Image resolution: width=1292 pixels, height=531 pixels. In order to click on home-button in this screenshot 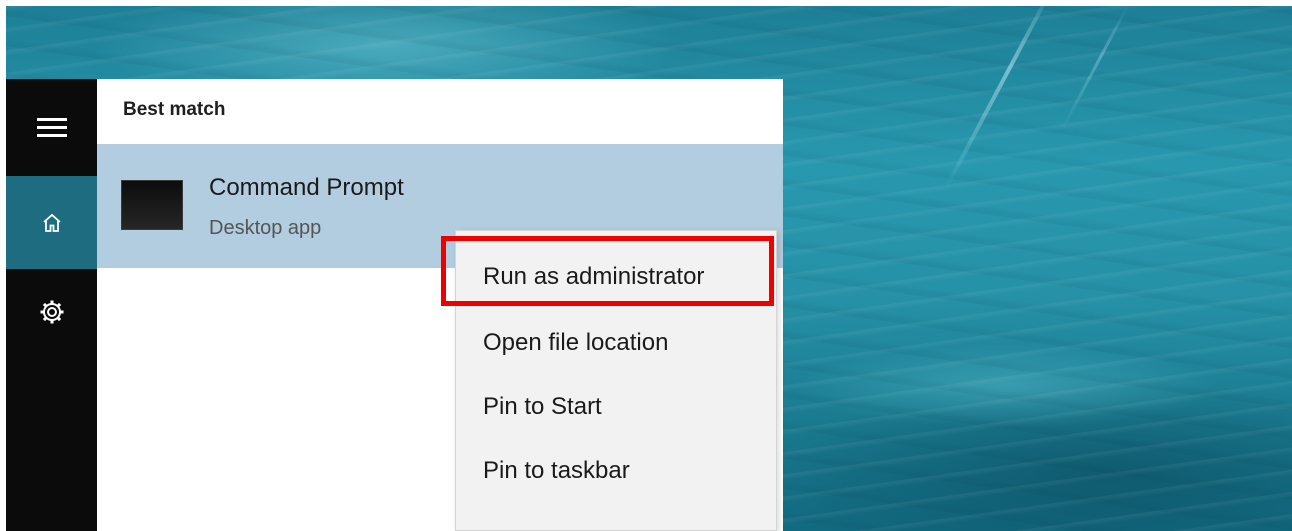, I will do `click(51, 222)`.